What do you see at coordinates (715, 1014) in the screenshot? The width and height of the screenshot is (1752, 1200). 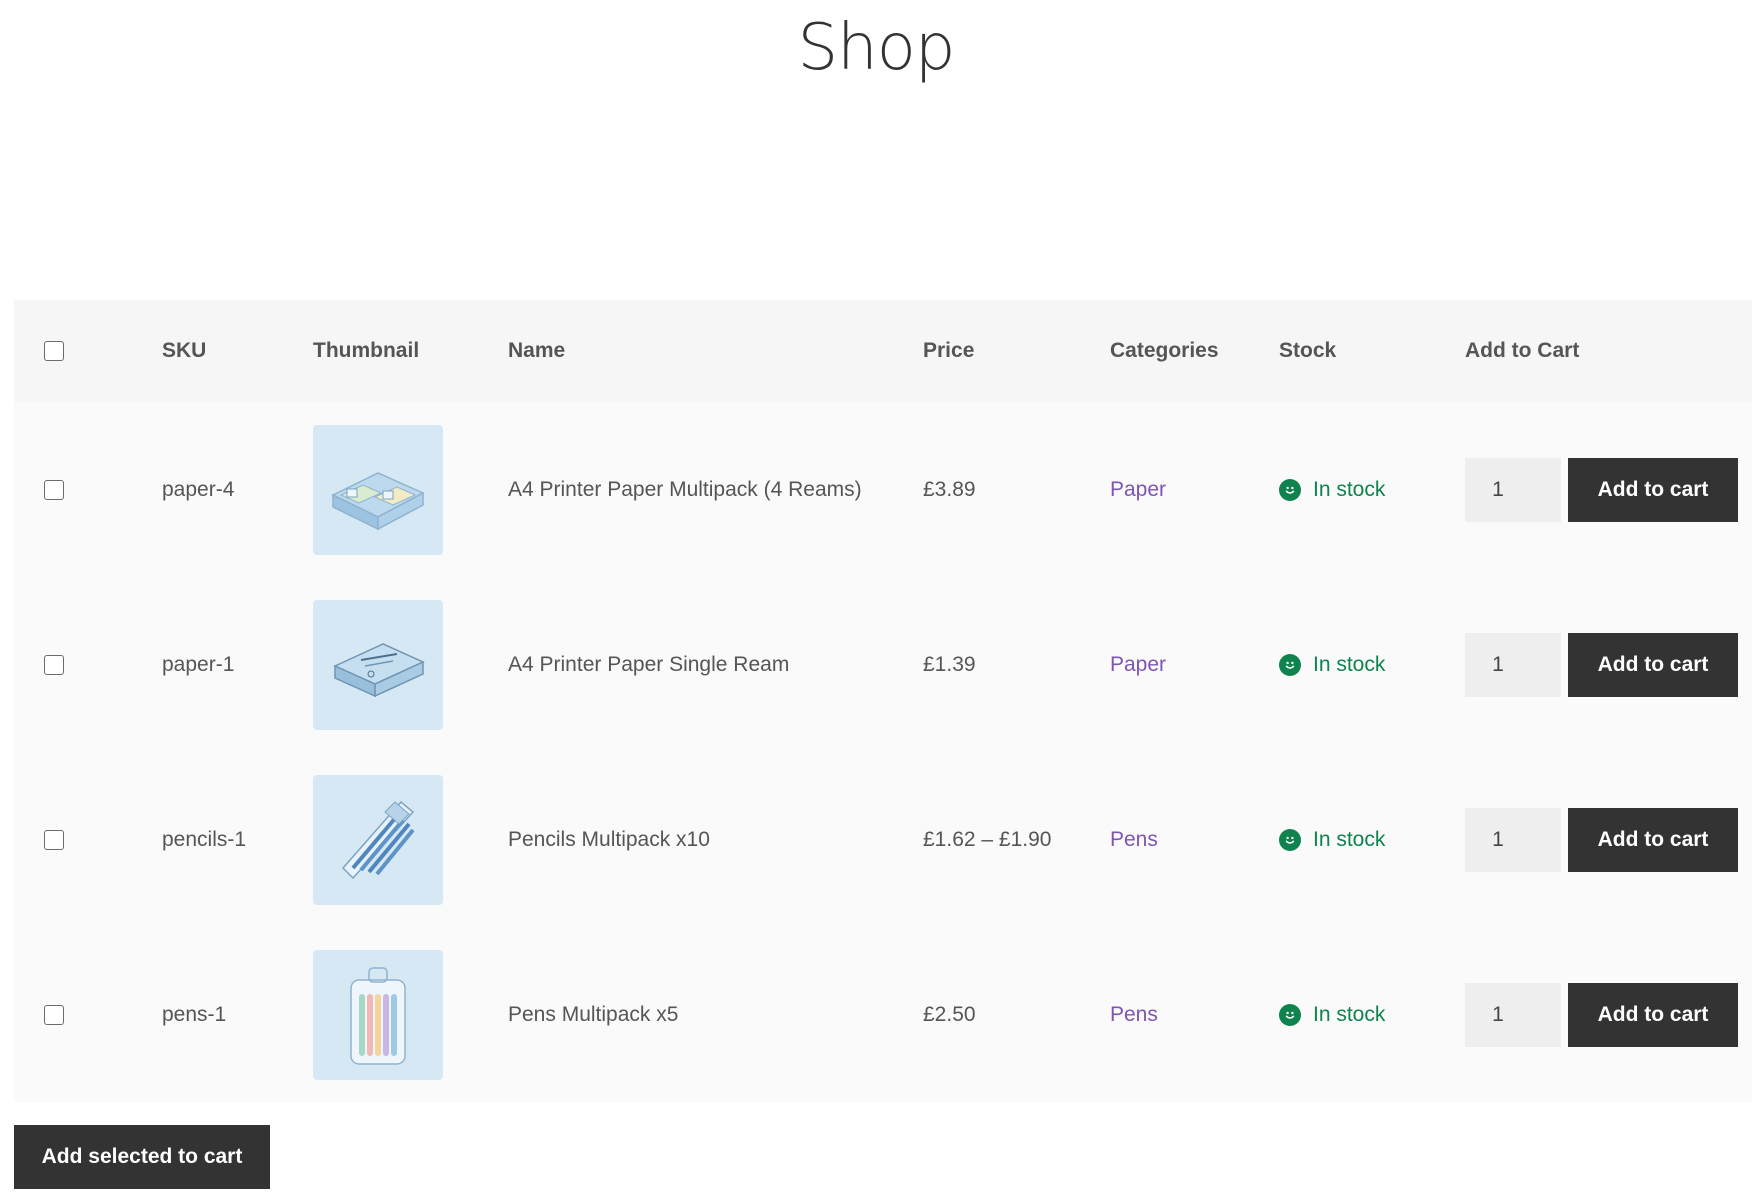 I see `product-name: Pens Multipack x5` at bounding box center [715, 1014].